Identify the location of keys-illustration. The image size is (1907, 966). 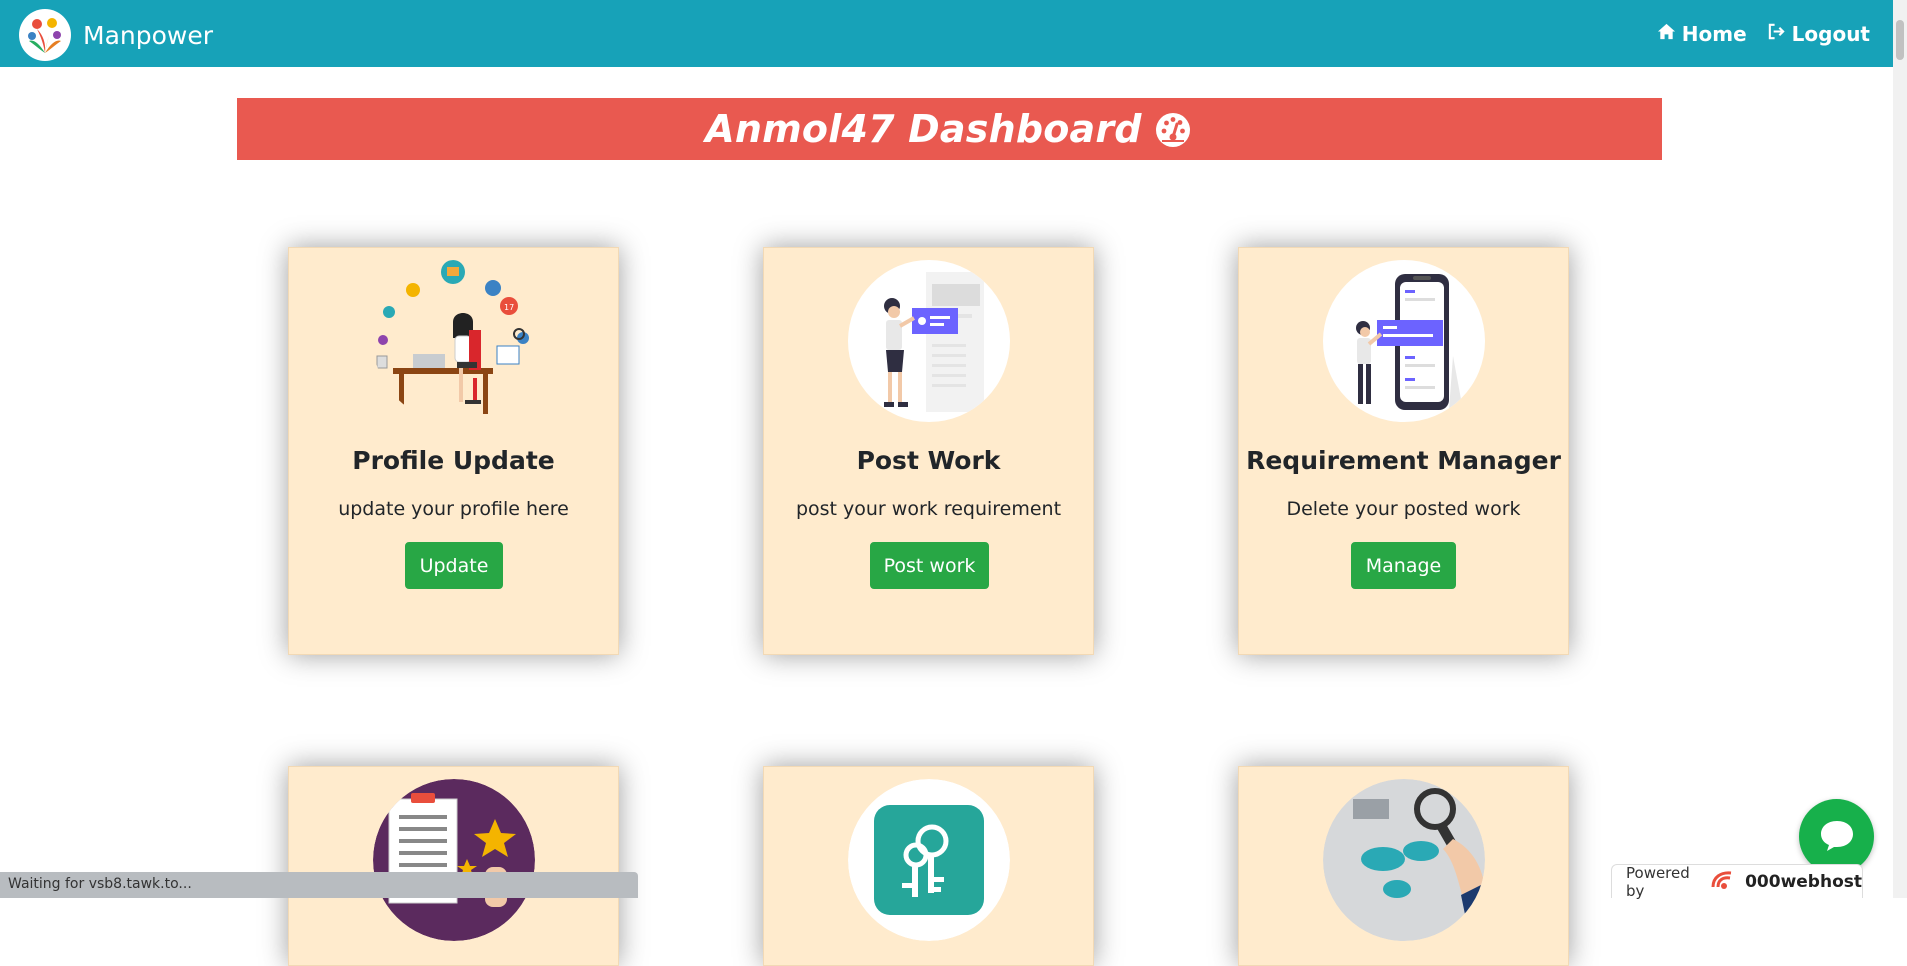
(929, 860).